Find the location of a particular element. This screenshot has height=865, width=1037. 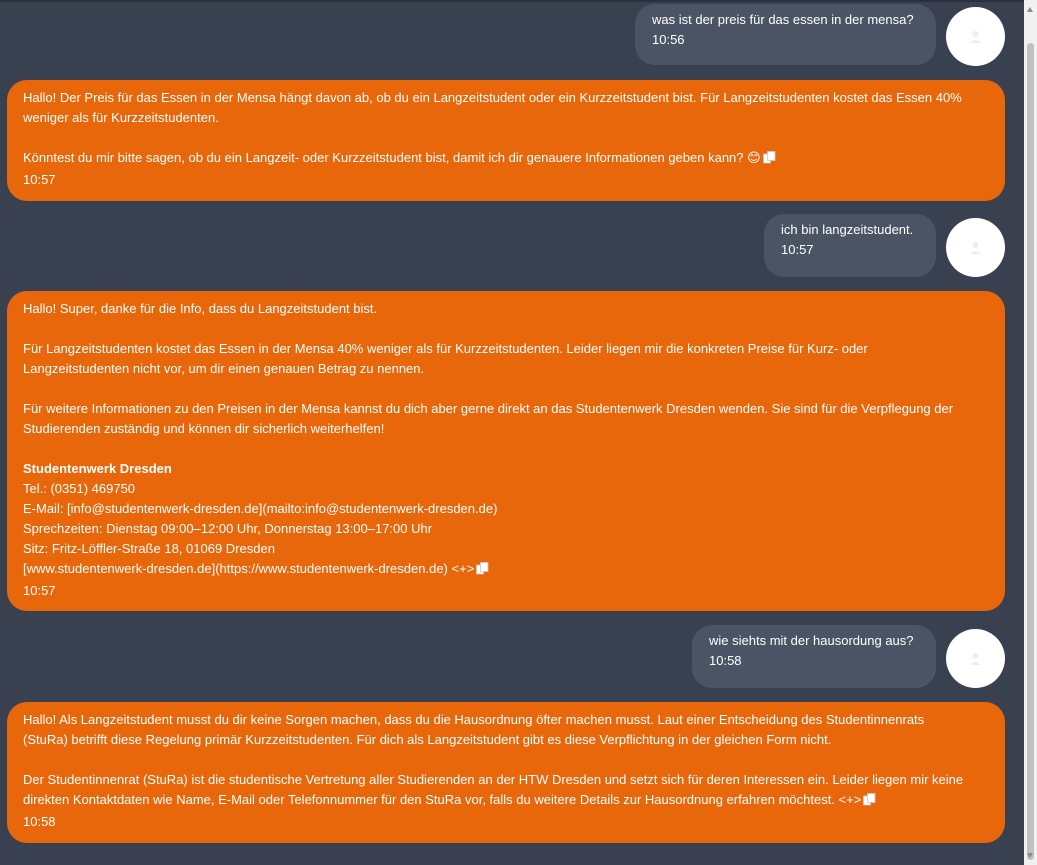

vertical-scrollbar is located at coordinates (1030, 432).